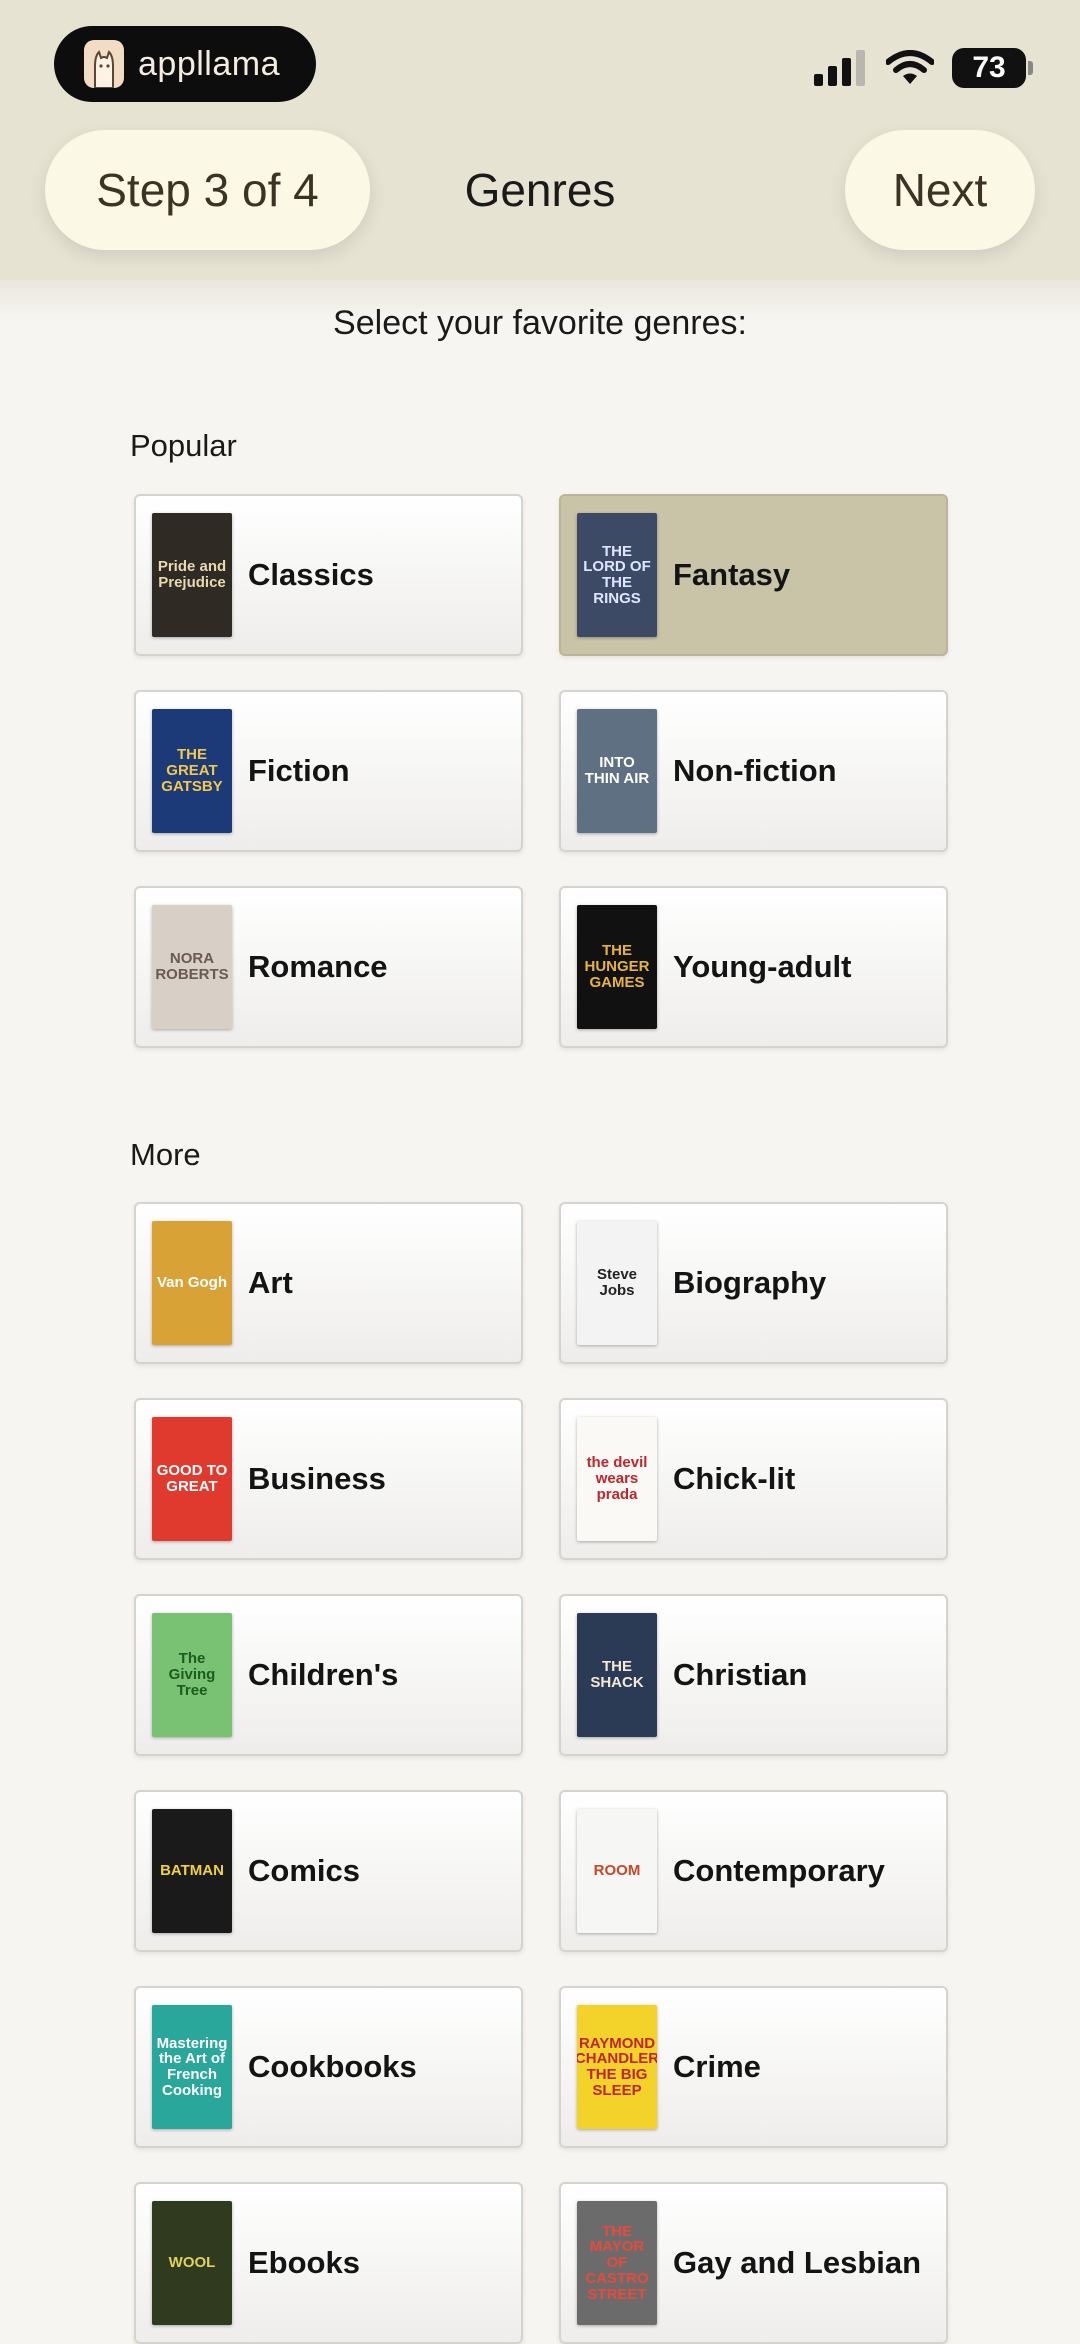 Image resolution: width=1080 pixels, height=2344 pixels. I want to click on genre-tile-fantasy: THE LORD OF THE RINGS Fantasy, so click(753, 575).